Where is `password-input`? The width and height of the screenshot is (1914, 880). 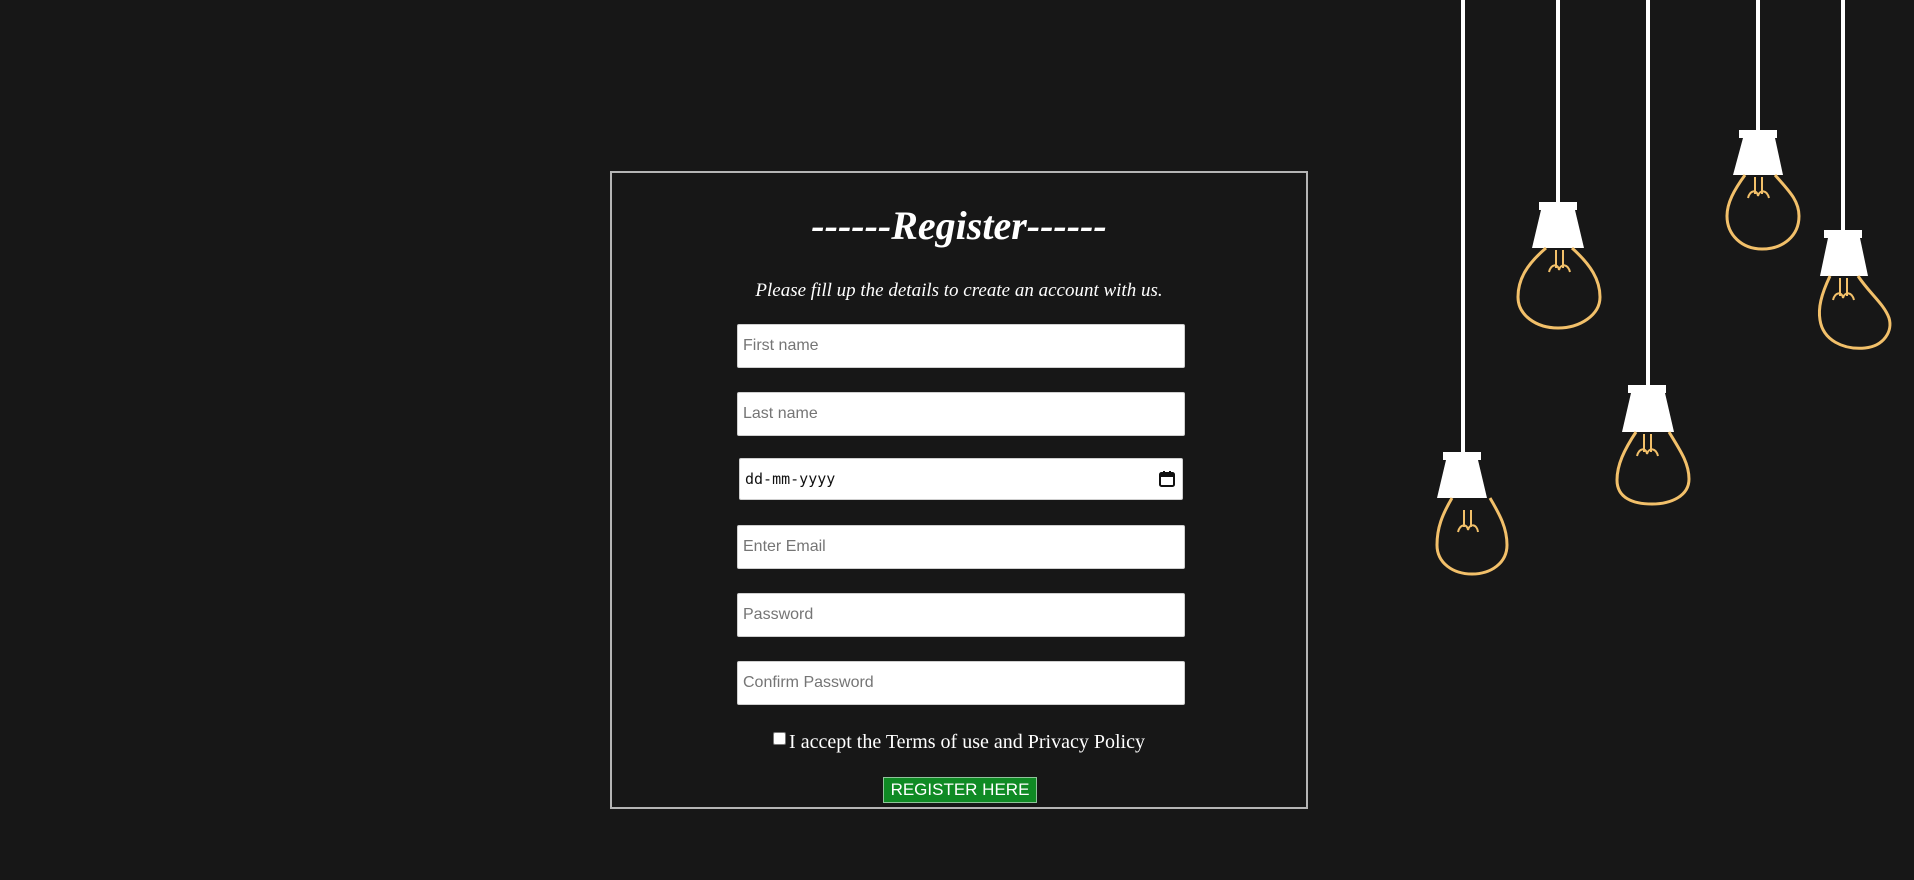
password-input is located at coordinates (961, 615).